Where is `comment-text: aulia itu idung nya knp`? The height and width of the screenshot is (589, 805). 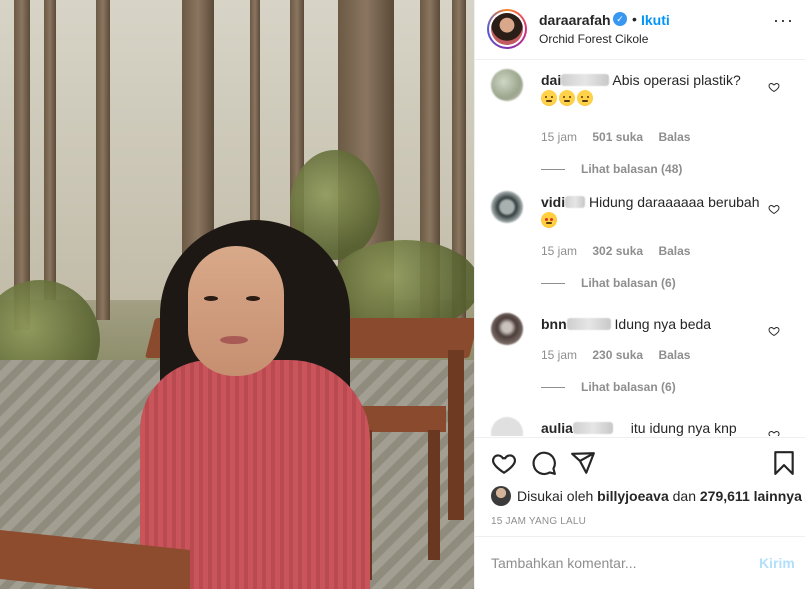 comment-text: aulia itu idung nya knp is located at coordinates (651, 427).